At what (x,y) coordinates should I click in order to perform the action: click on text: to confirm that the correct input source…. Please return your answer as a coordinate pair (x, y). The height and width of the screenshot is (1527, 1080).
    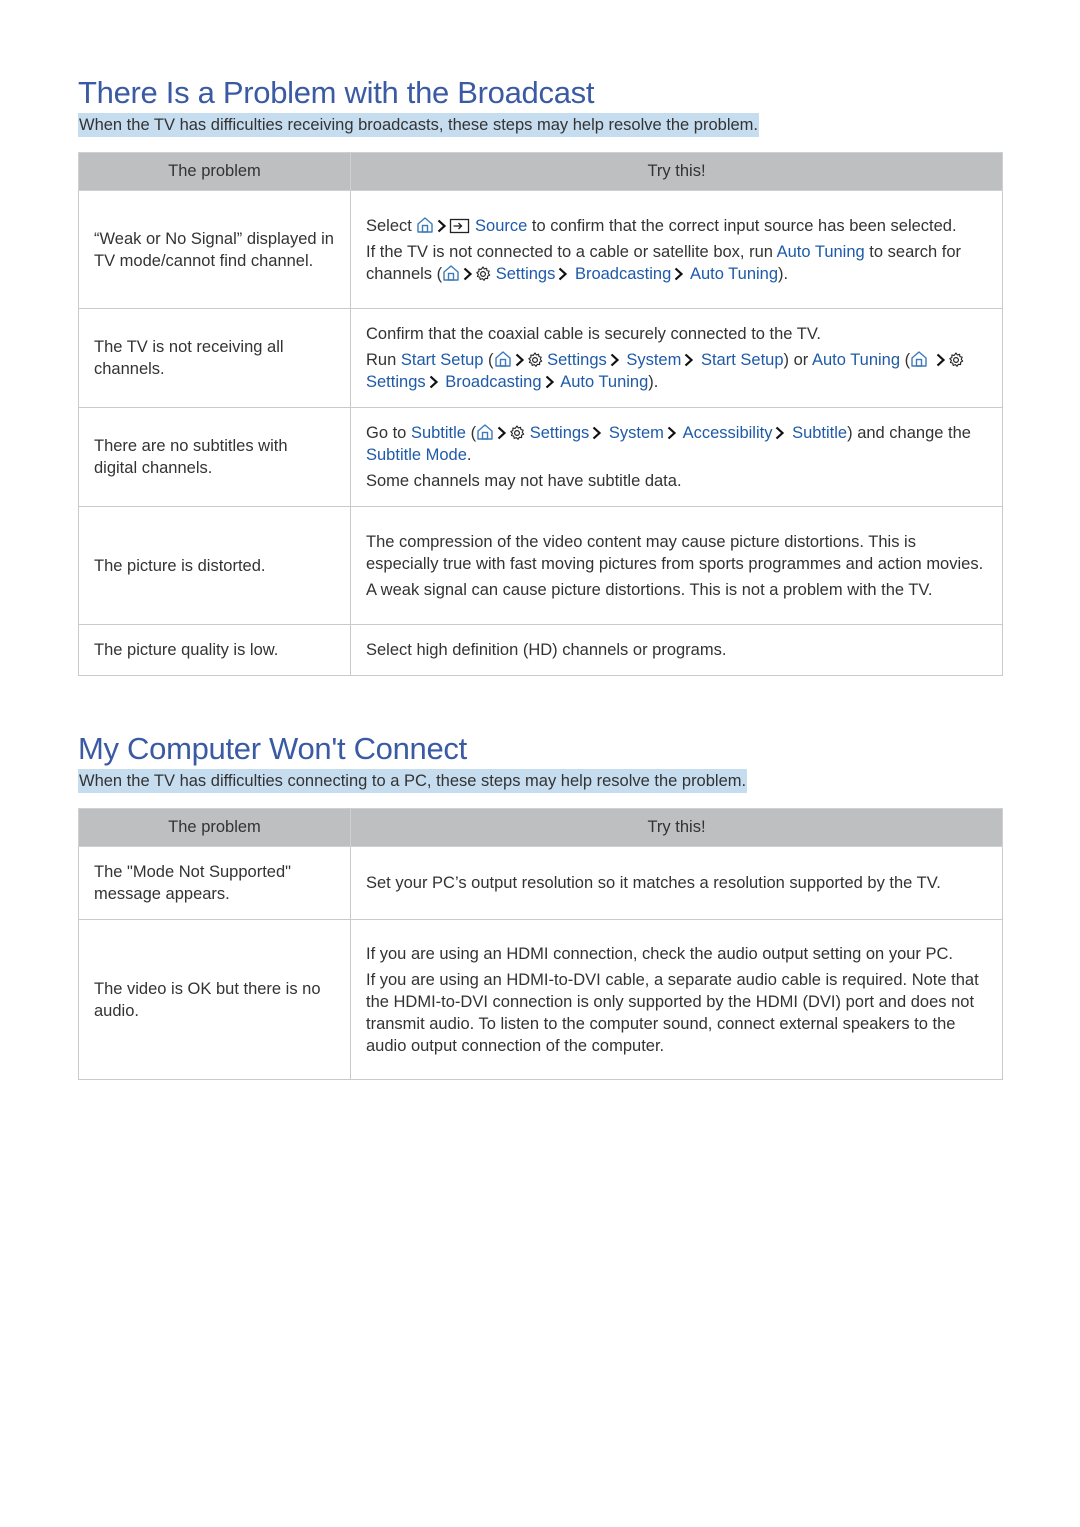
    Looking at the image, I should click on (744, 225).